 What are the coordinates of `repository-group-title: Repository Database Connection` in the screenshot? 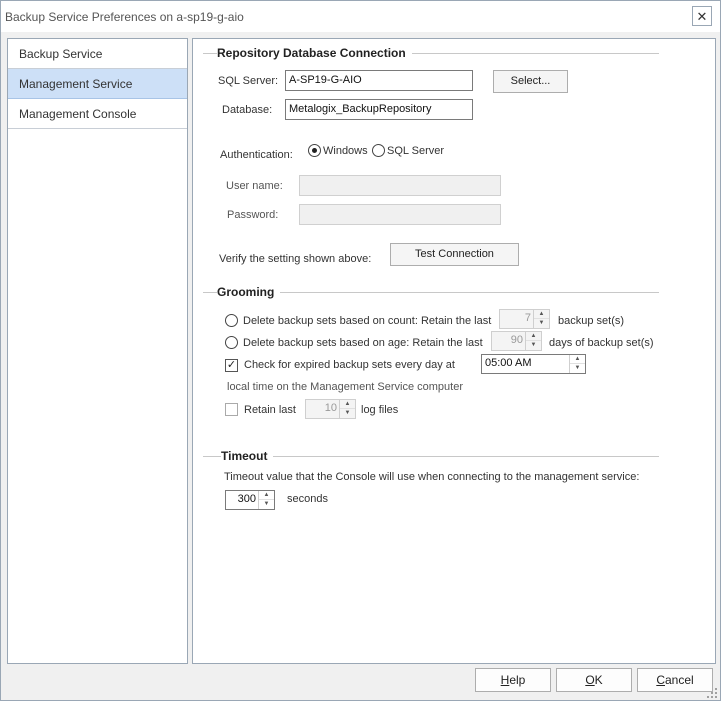 It's located at (314, 53).